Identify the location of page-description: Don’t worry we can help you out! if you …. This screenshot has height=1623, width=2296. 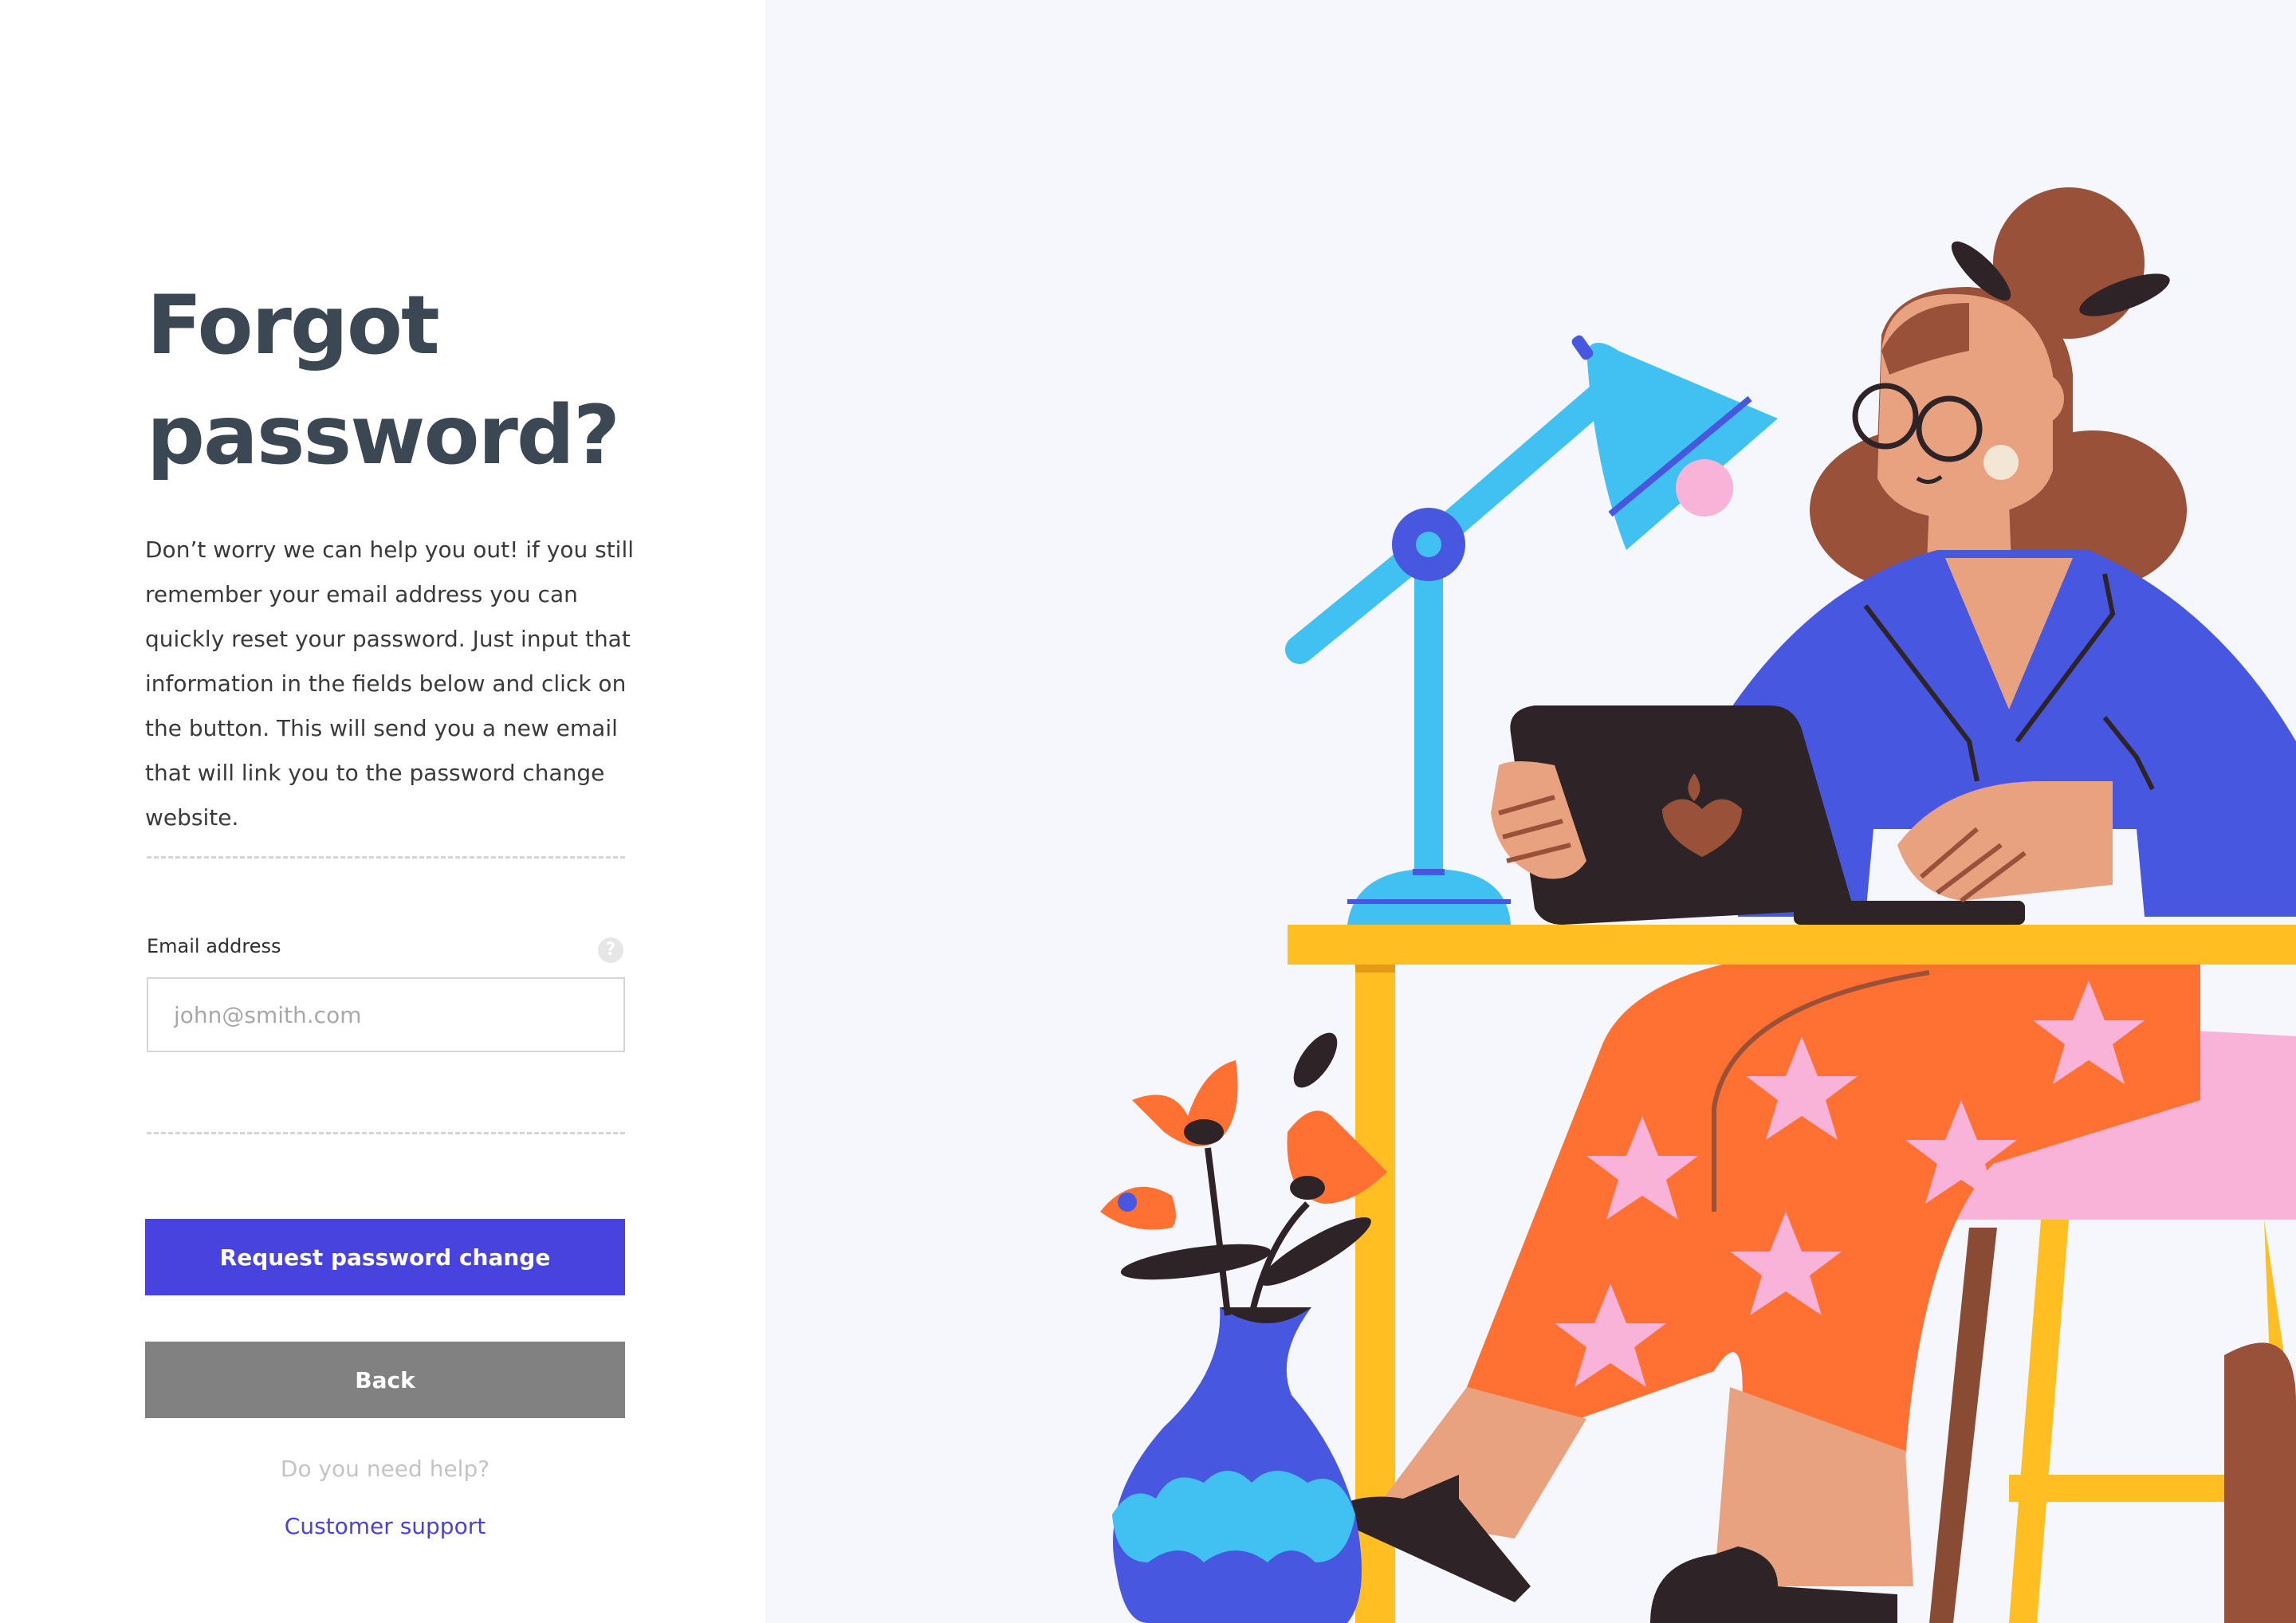
(390, 683).